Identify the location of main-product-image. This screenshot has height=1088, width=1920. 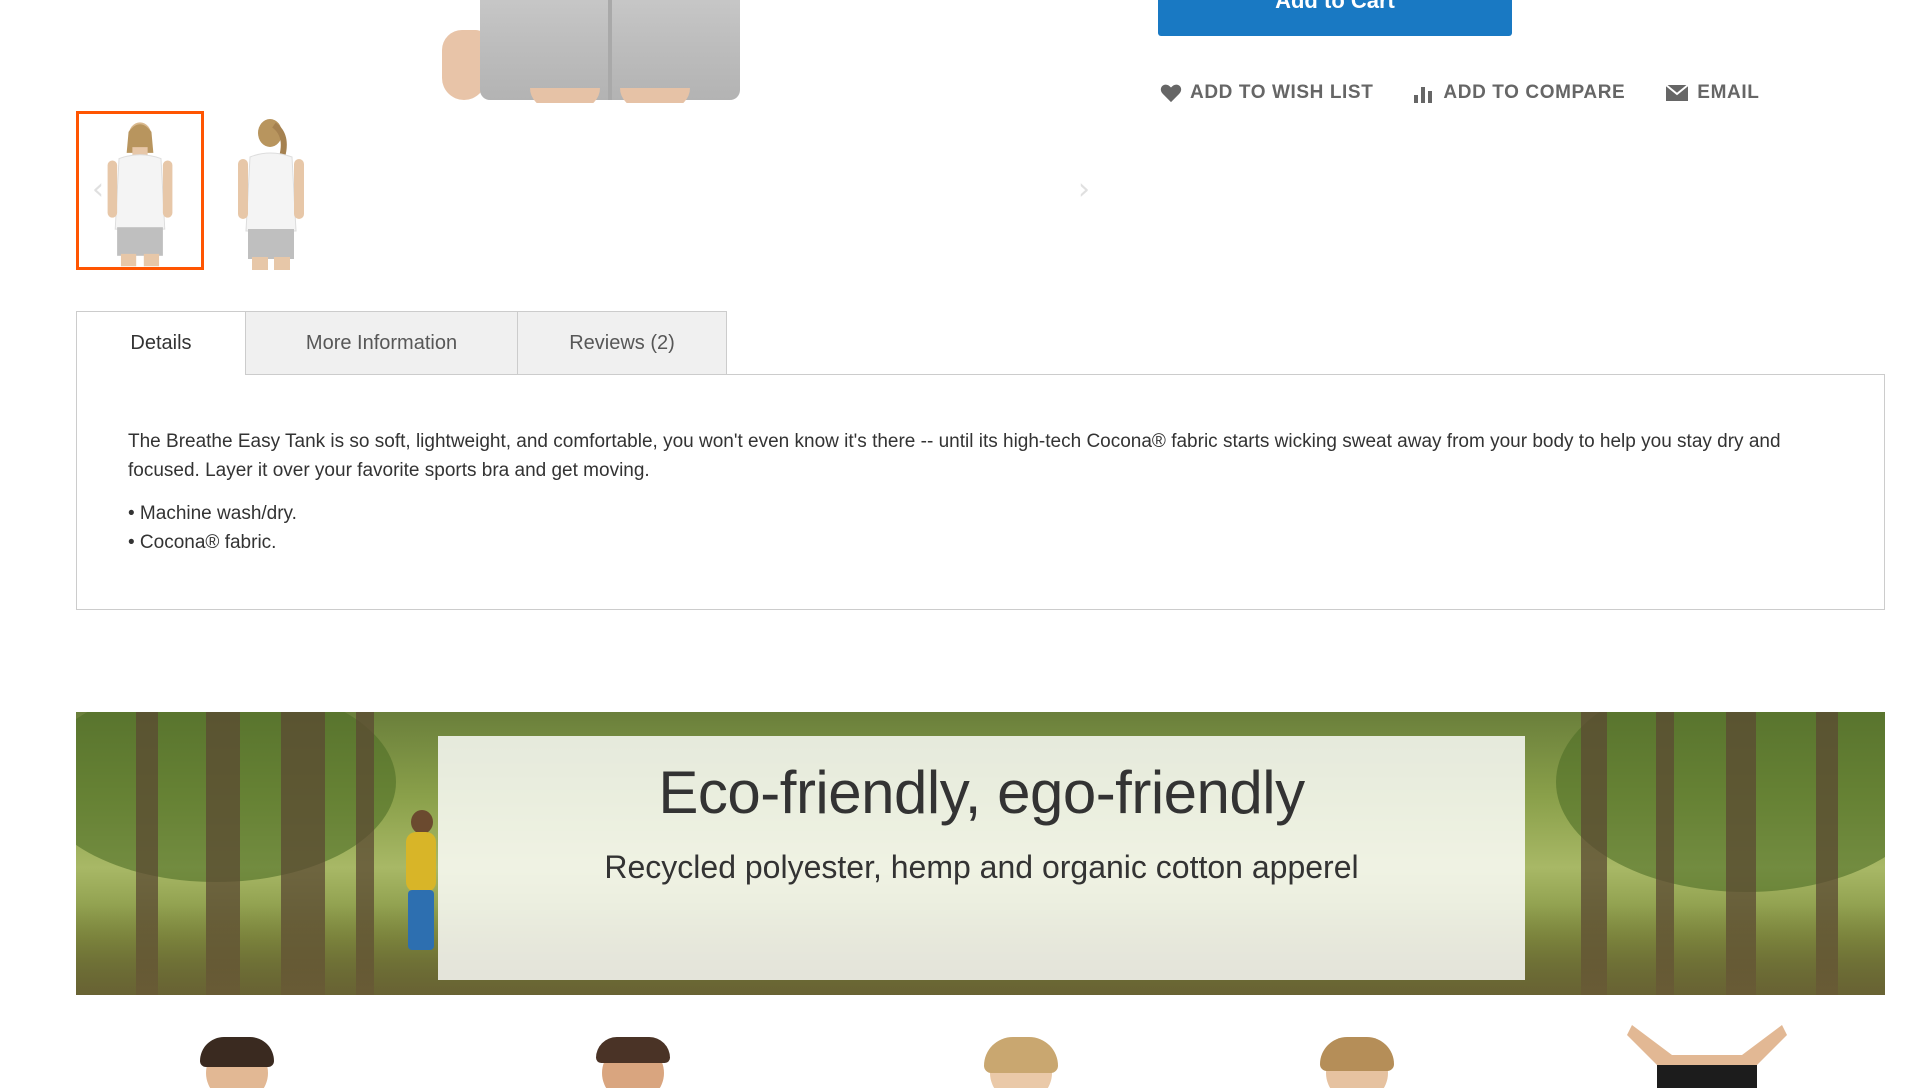
(610, 51).